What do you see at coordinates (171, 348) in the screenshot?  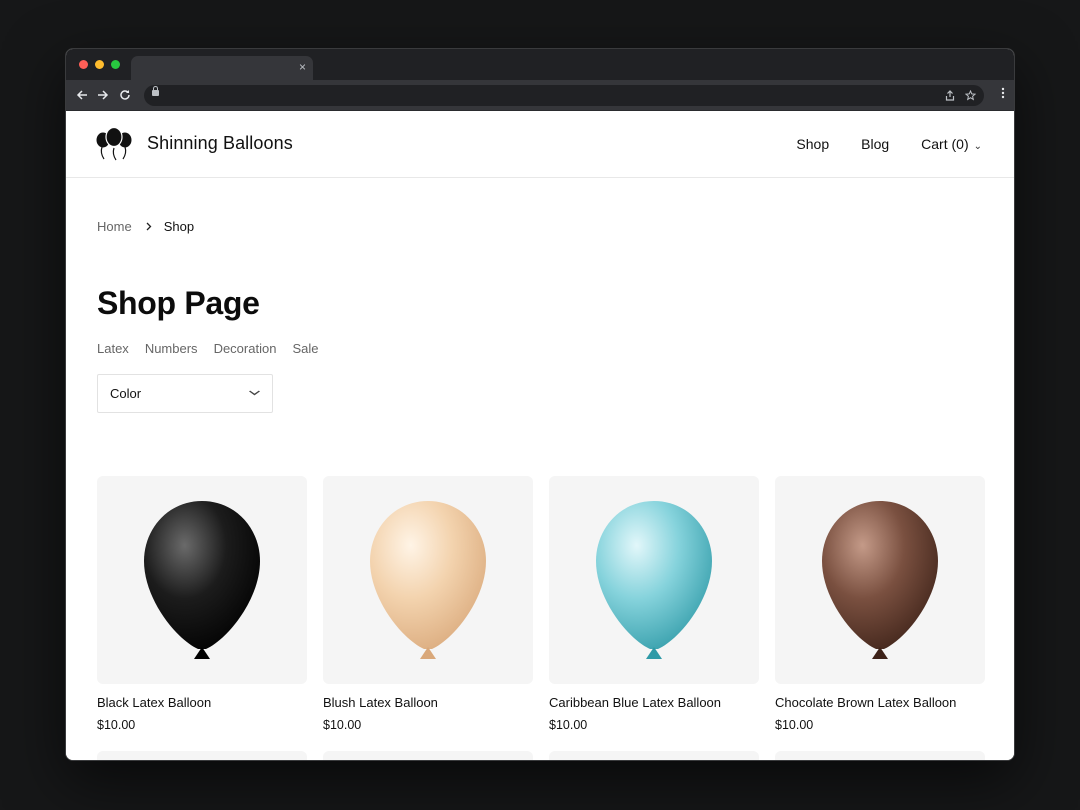 I see `category-numbers-link: Numbers` at bounding box center [171, 348].